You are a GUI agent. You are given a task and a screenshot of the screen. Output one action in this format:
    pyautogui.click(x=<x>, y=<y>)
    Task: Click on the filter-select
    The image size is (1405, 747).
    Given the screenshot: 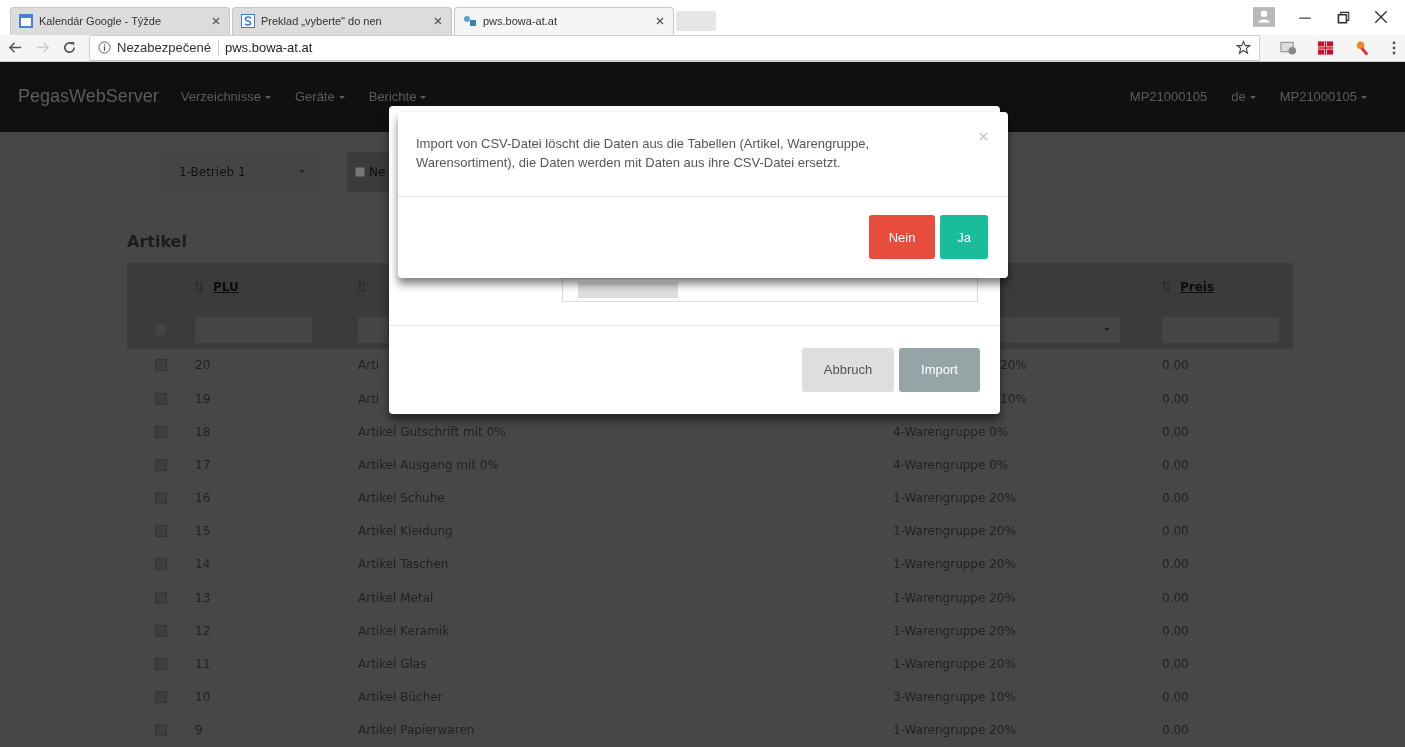 What is the action you would take?
    pyautogui.click(x=1060, y=329)
    